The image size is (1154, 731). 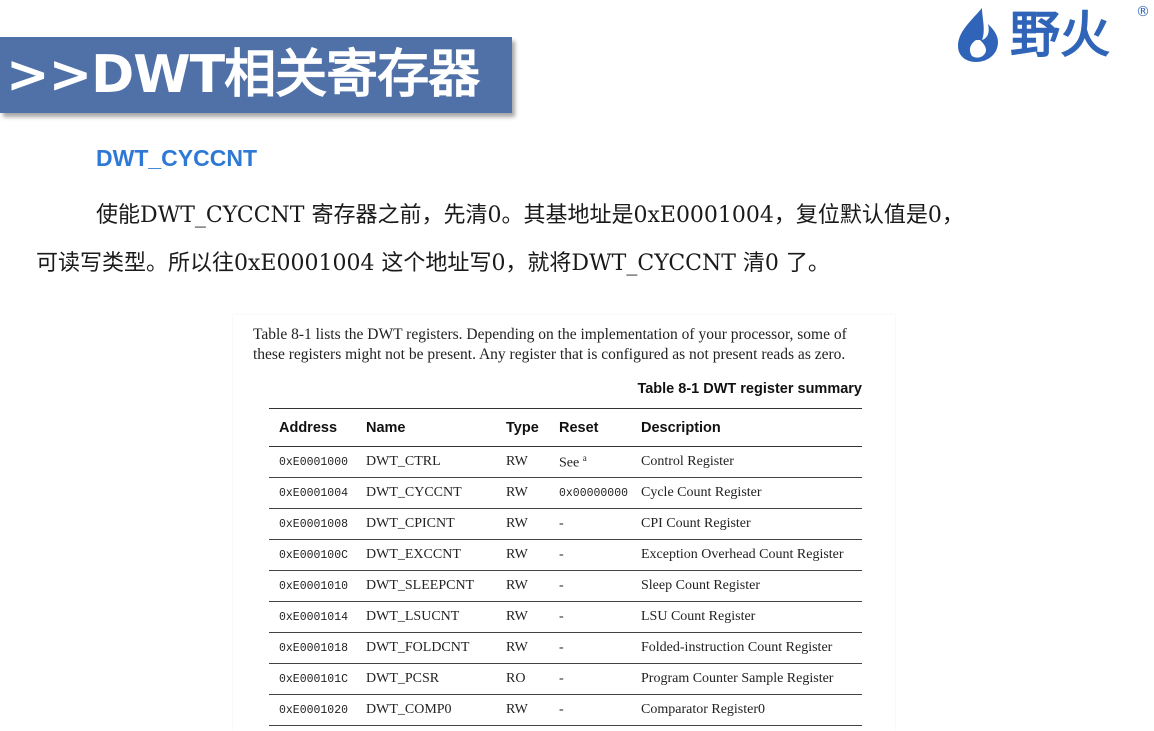 I want to click on cell-description: Cycle Count Register, so click(x=746, y=493).